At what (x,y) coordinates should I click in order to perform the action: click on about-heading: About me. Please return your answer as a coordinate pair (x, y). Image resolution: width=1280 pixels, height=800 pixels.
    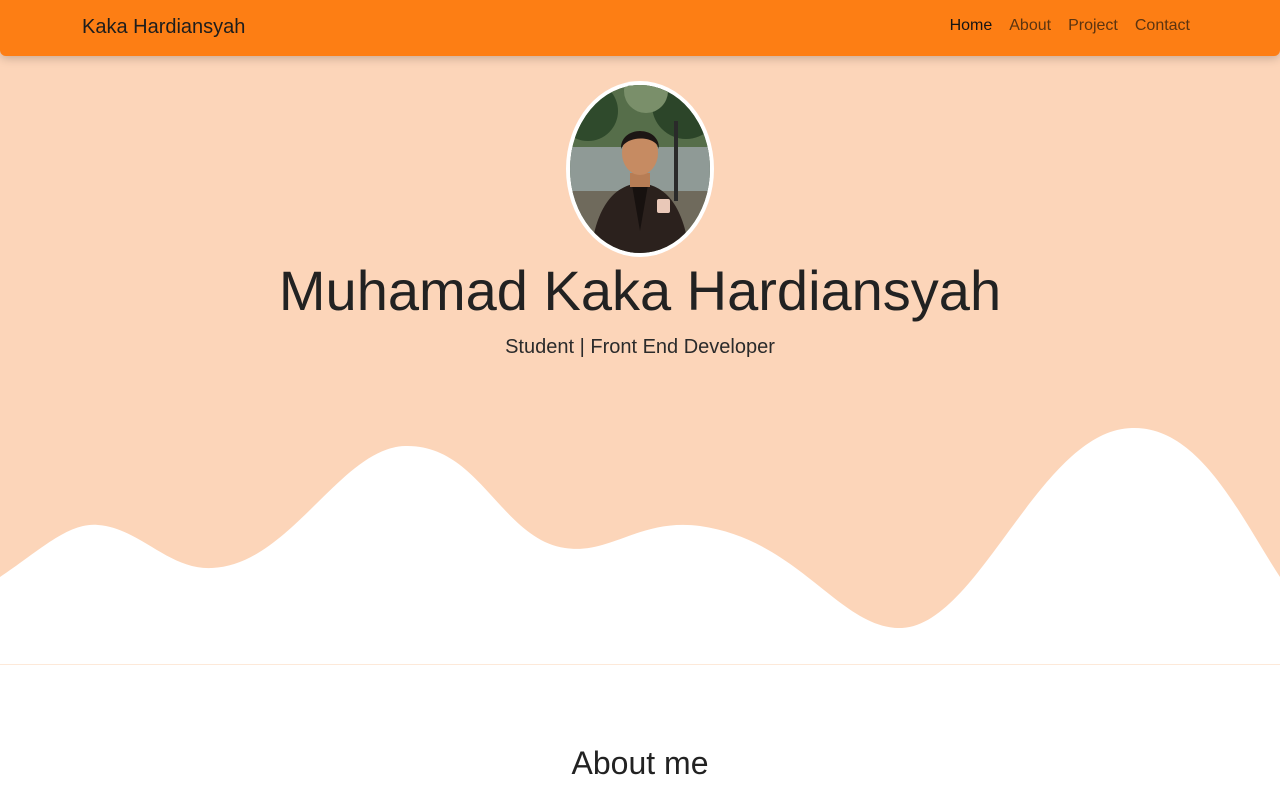
    Looking at the image, I should click on (640, 763).